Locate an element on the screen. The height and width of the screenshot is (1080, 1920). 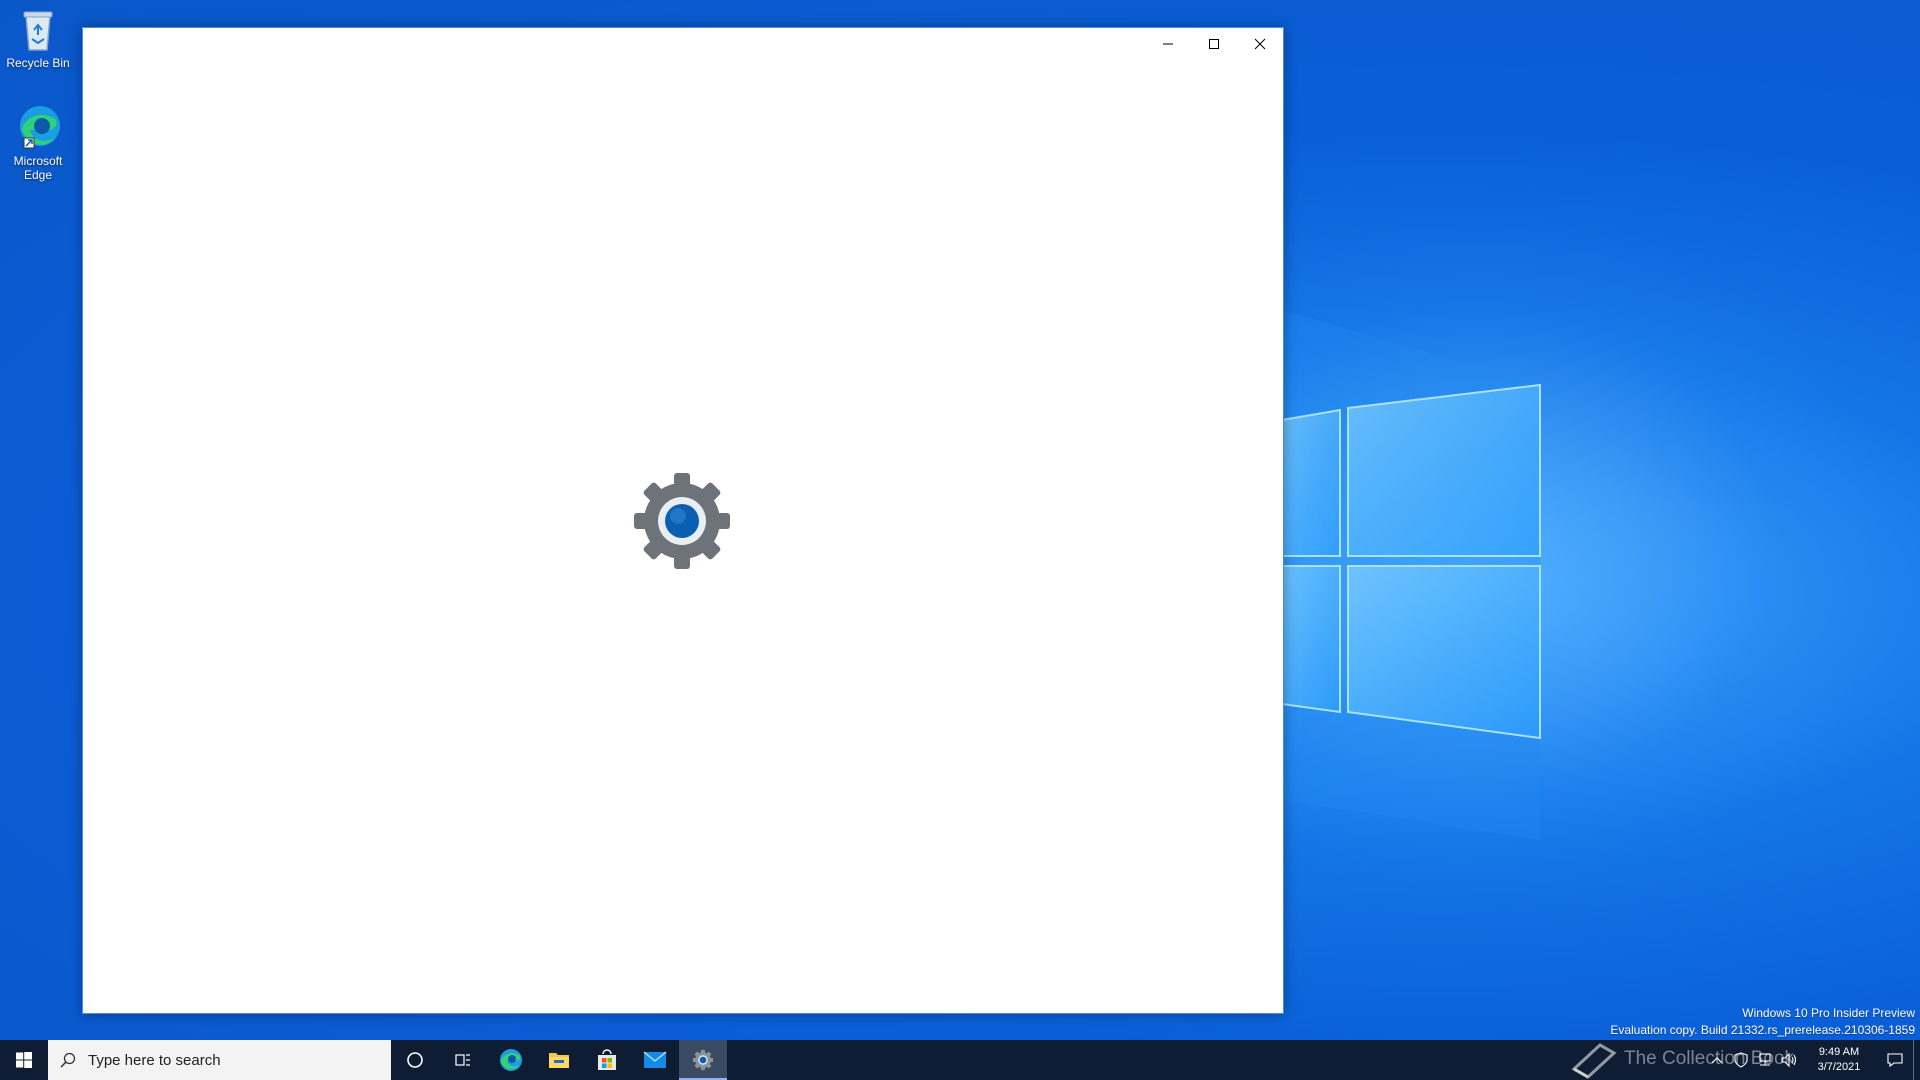
file-explorer-icon is located at coordinates (559, 1060).